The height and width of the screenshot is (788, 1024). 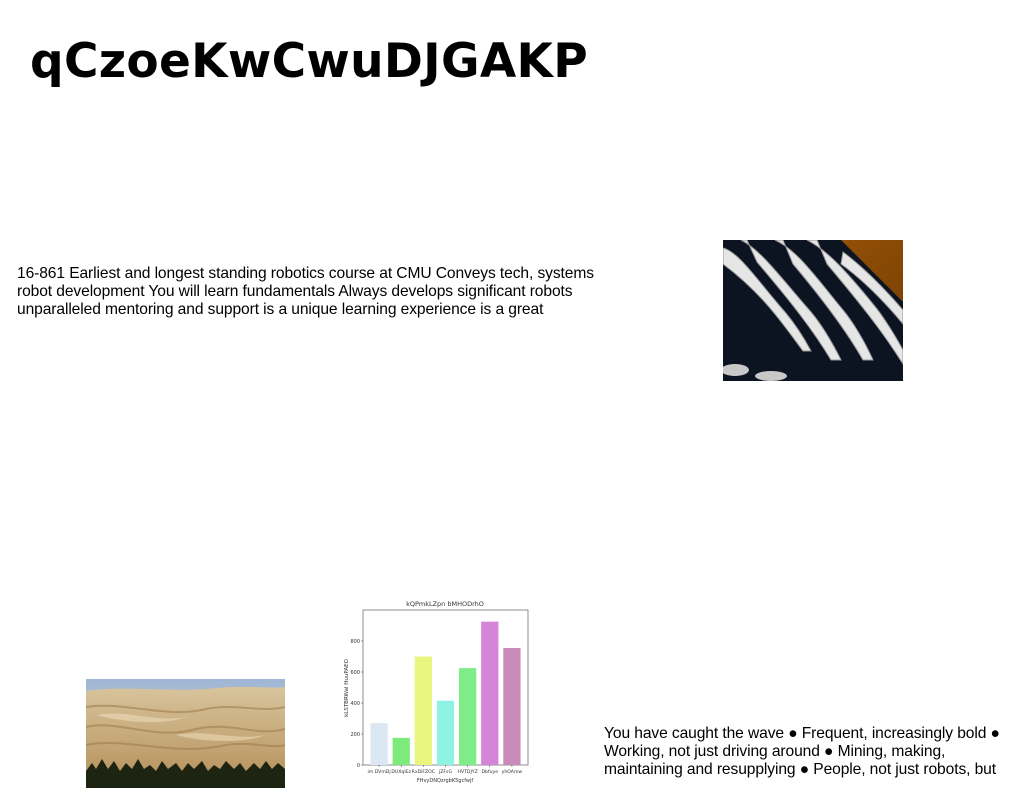 I want to click on y-tick-label: 200, so click(x=355, y=735).